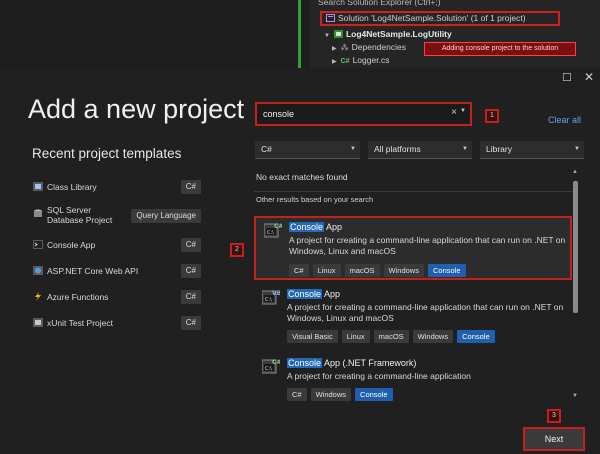 Image resolution: width=600 pixels, height=454 pixels. What do you see at coordinates (414, 191) in the screenshot?
I see `divider` at bounding box center [414, 191].